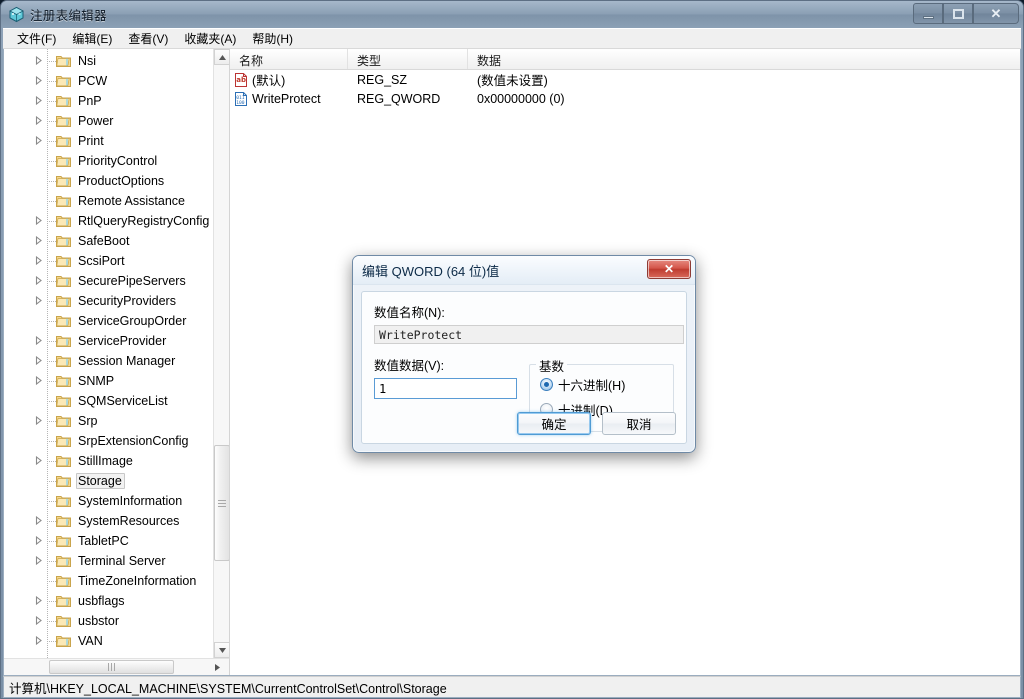 This screenshot has height=699, width=1024. I want to click on tree-item-snmp: SNMP, so click(108, 381).